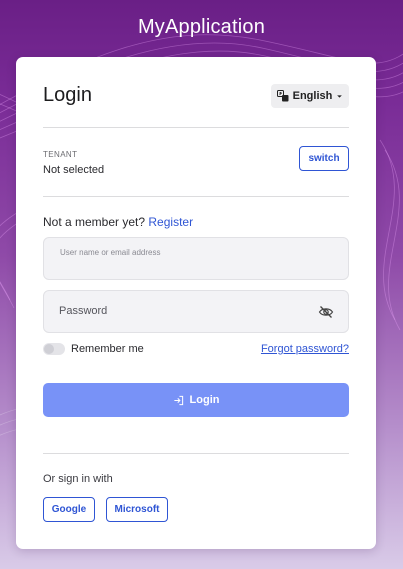 The width and height of the screenshot is (403, 569). What do you see at coordinates (282, 96) in the screenshot?
I see `translate-icon` at bounding box center [282, 96].